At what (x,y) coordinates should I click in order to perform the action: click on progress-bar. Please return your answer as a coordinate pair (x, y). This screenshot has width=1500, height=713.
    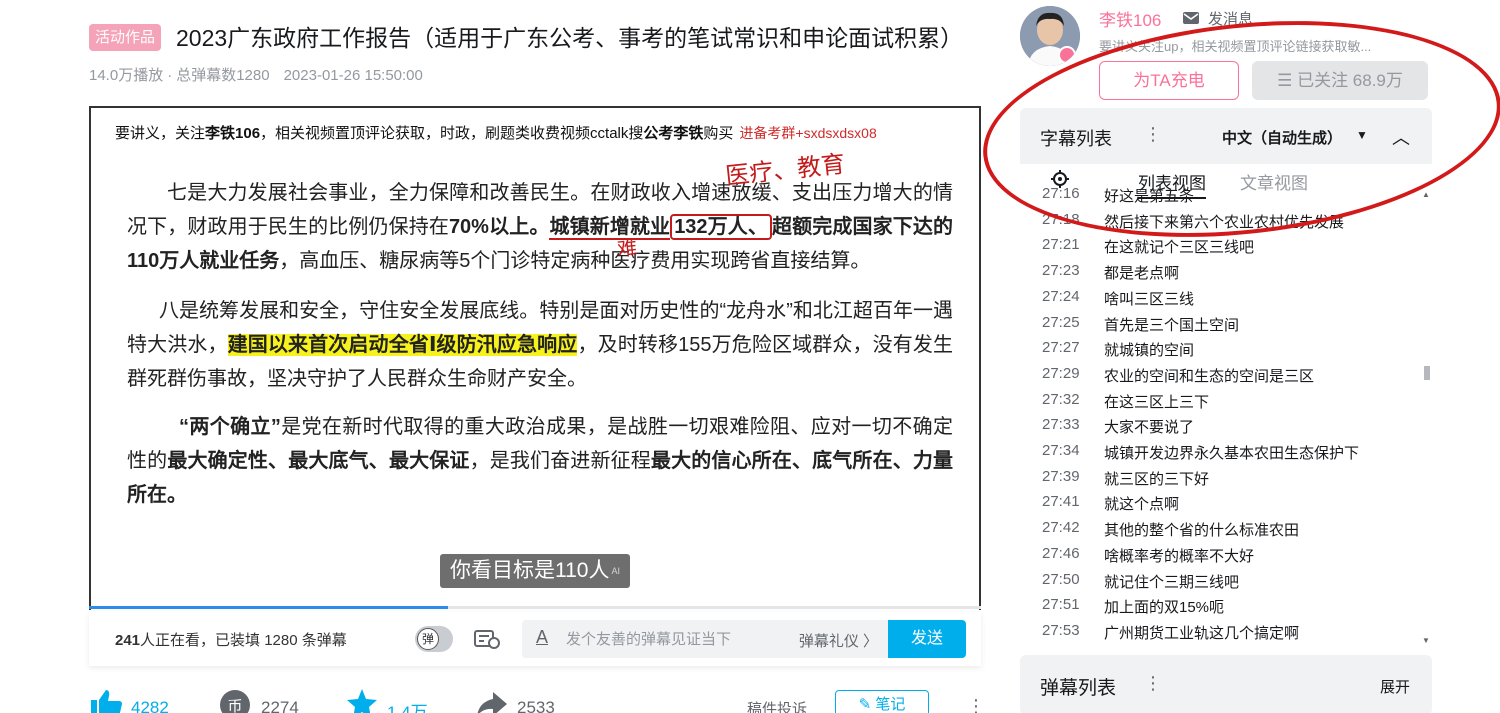
    Looking at the image, I should click on (535, 607).